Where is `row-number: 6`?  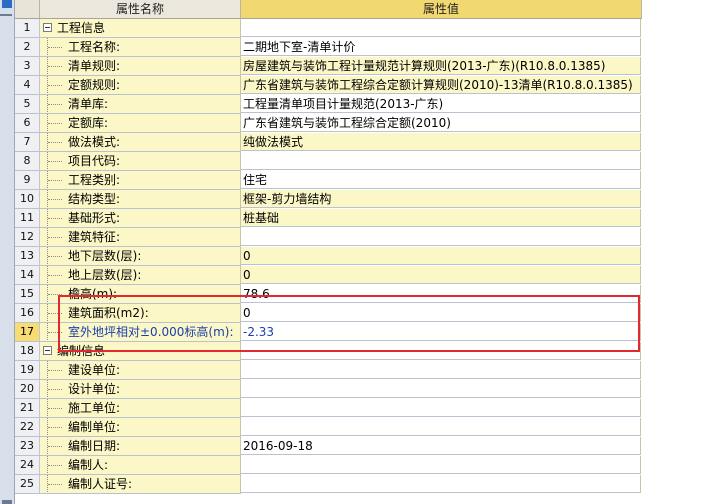
row-number: 6 is located at coordinates (27, 123).